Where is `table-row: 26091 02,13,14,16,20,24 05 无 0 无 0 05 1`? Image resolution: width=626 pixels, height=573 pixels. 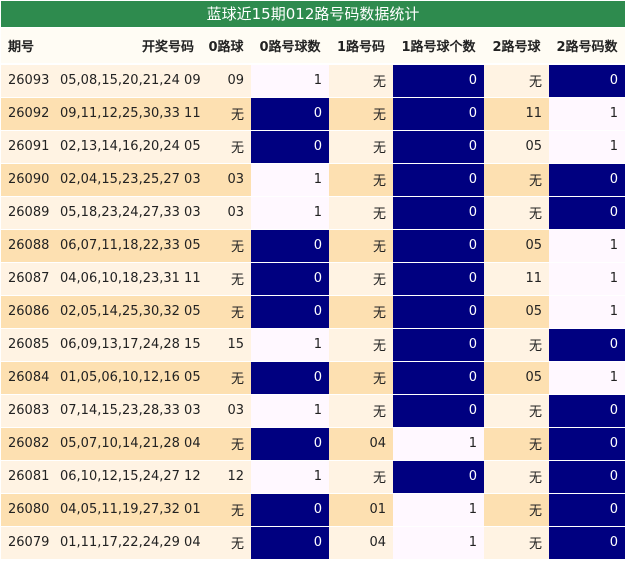 table-row: 26091 02,13,14,16,20,24 05 无 0 无 0 05 1 is located at coordinates (313, 147).